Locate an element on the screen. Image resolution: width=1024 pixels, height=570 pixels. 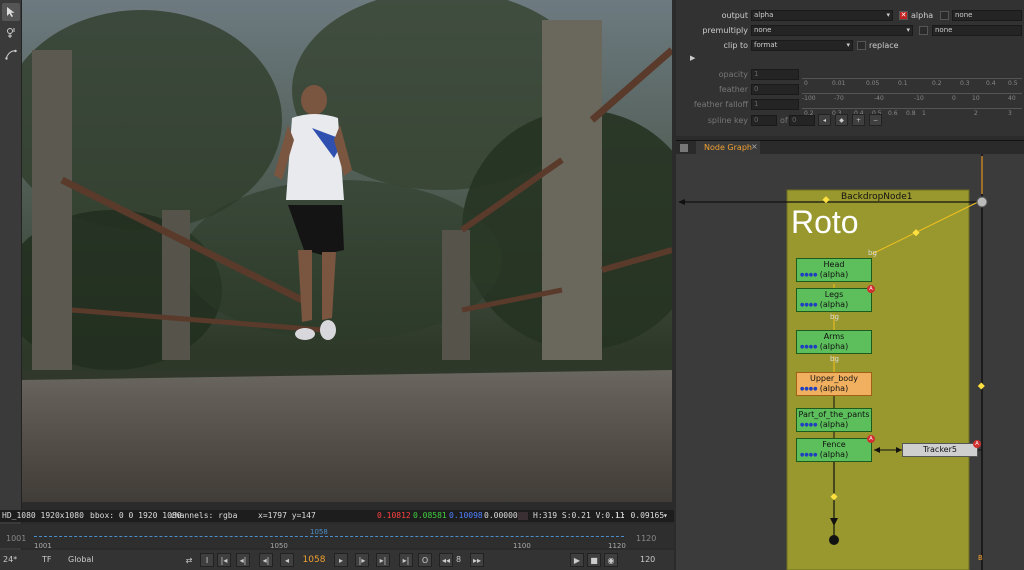
step-back-button: ◂◂ is located at coordinates (446, 560).